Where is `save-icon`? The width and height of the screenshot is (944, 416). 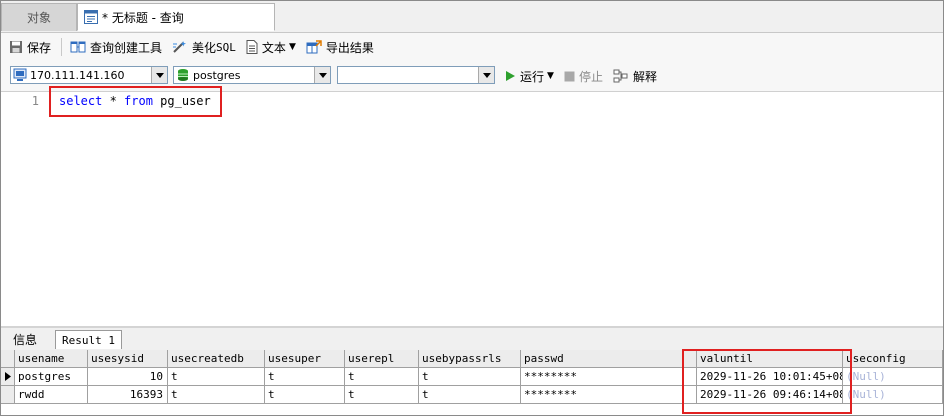 save-icon is located at coordinates (16, 47).